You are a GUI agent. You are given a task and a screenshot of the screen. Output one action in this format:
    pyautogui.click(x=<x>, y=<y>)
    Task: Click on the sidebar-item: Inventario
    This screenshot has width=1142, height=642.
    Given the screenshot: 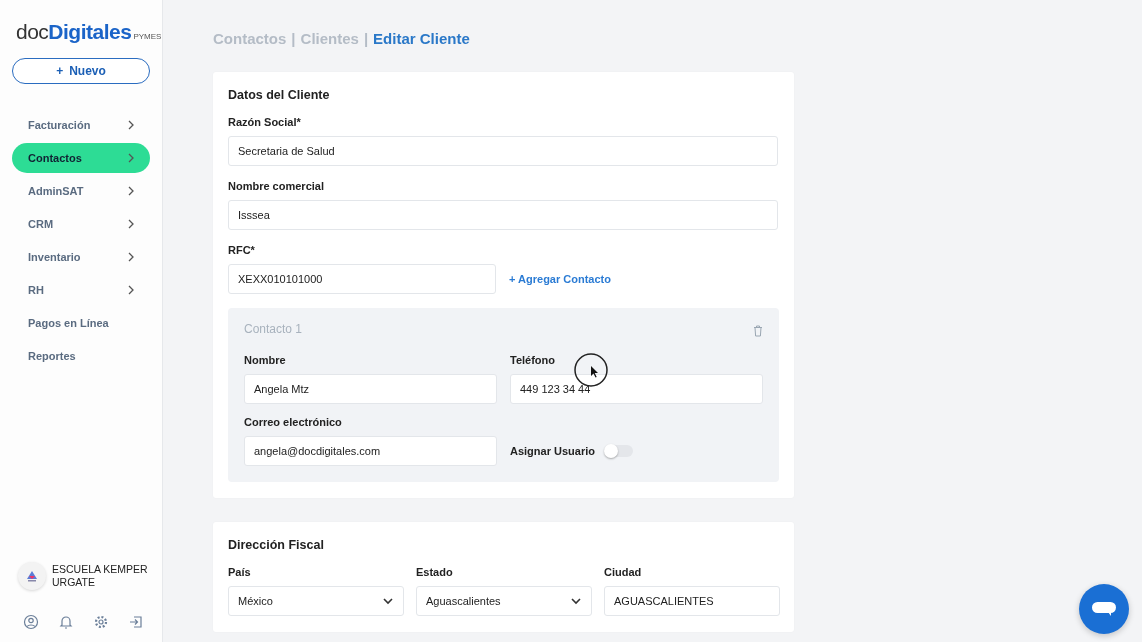 What is the action you would take?
    pyautogui.click(x=81, y=257)
    